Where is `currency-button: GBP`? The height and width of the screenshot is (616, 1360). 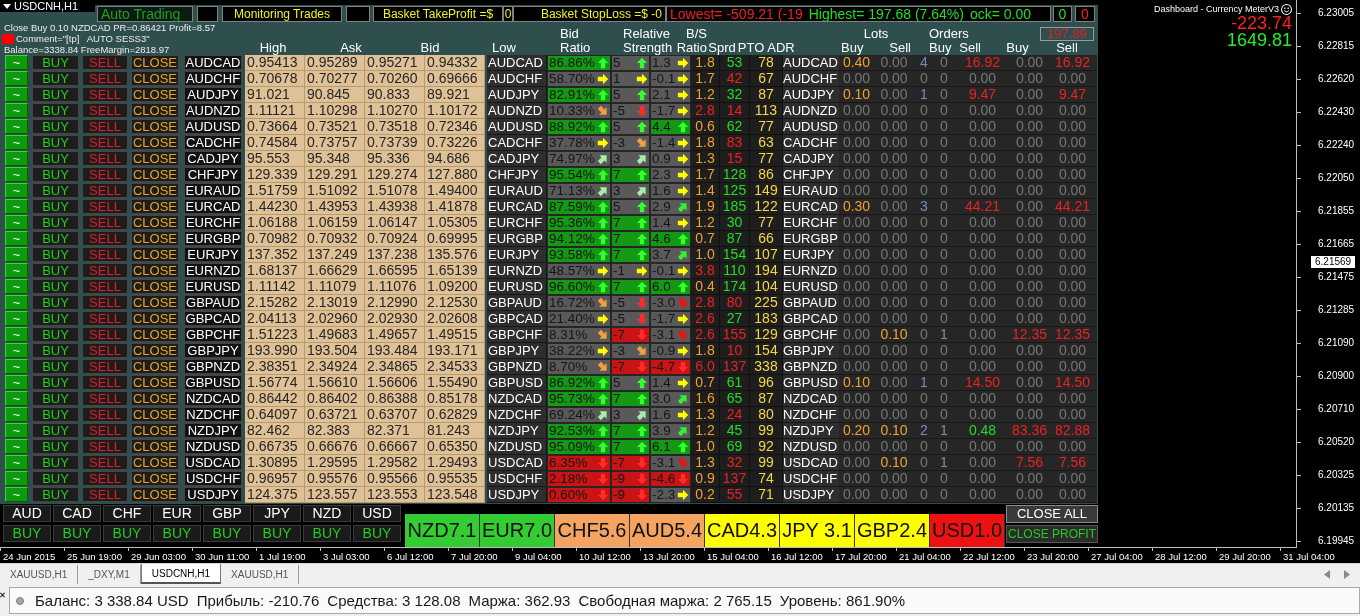 currency-button: GBP is located at coordinates (227, 513).